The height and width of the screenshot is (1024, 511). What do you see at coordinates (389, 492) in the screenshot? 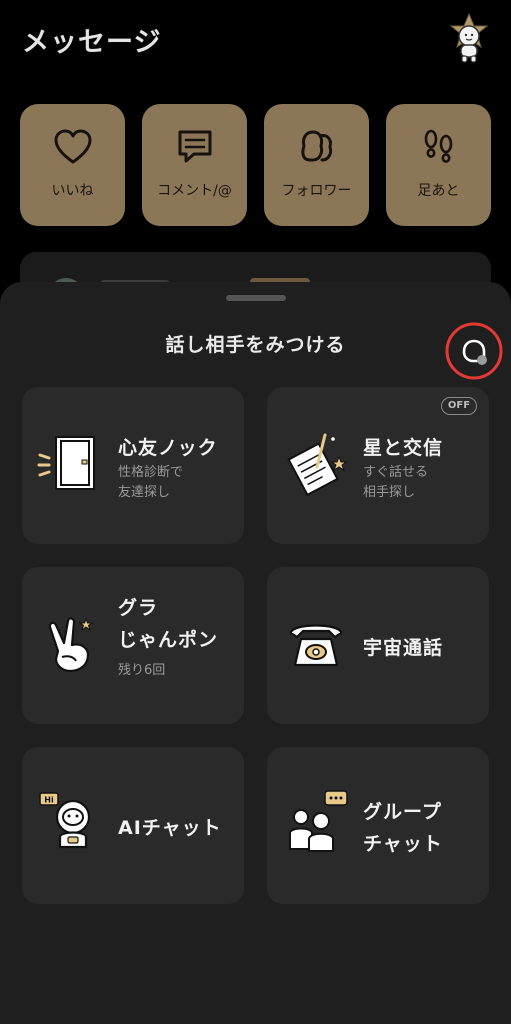
I see `card-subtitle: 相手探し` at bounding box center [389, 492].